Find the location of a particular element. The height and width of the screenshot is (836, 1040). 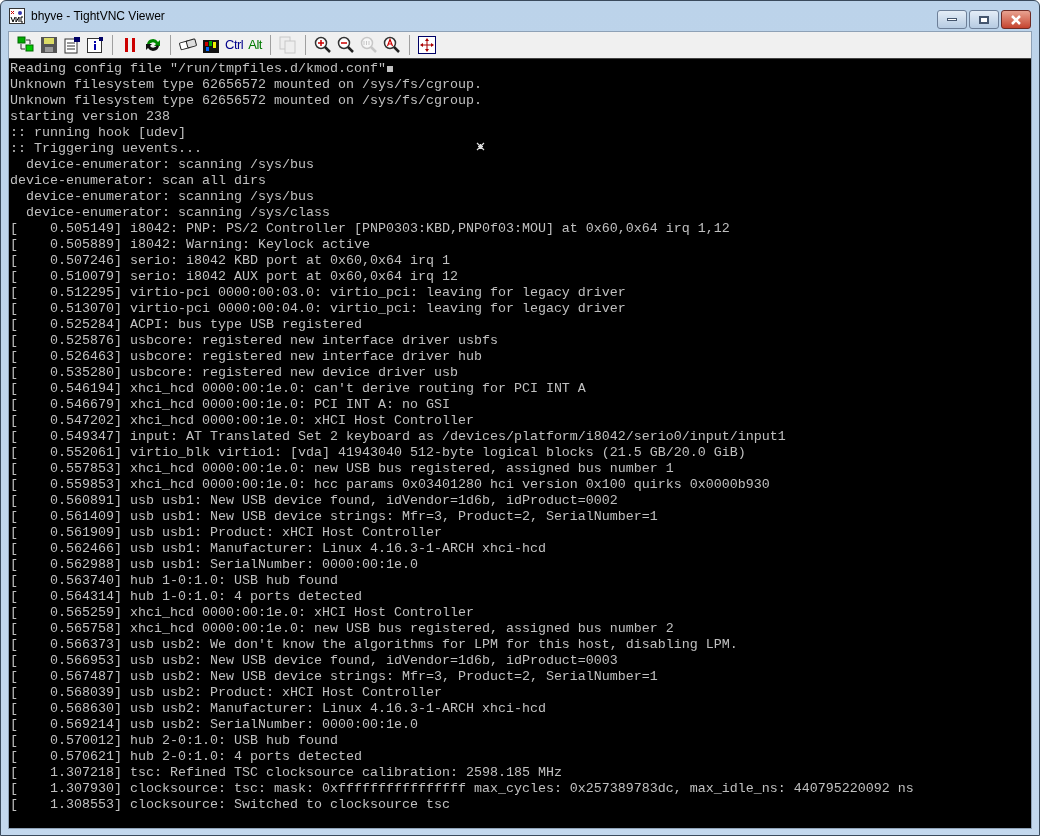

console-line: [ 0.557853] xhci_hcd 0000:00:1e.0: new USB bus registered, assigned bus number 1 is located at coordinates (342, 469).